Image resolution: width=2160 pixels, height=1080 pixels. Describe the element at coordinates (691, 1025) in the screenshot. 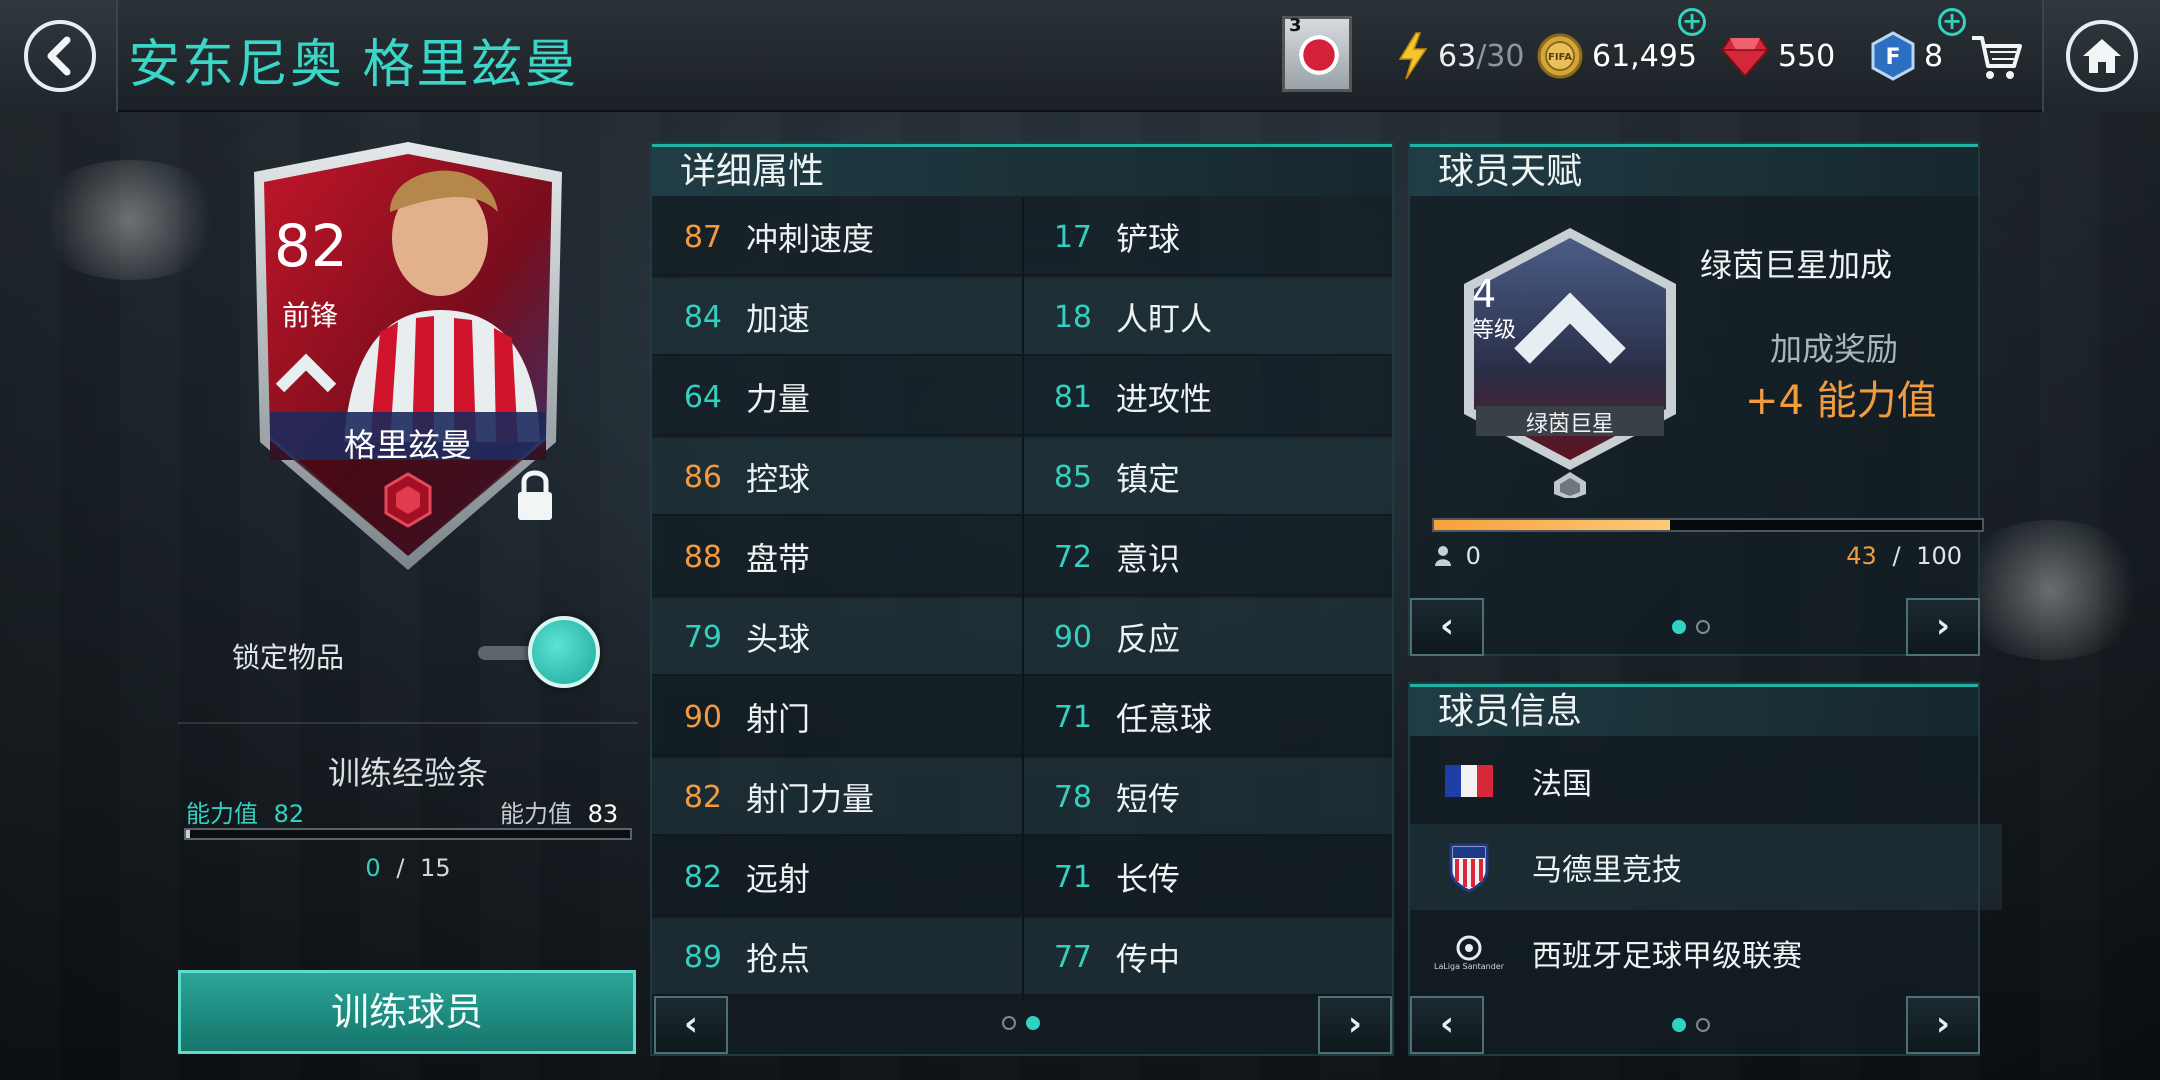

I see `attributes-prev-button: ‹` at that location.